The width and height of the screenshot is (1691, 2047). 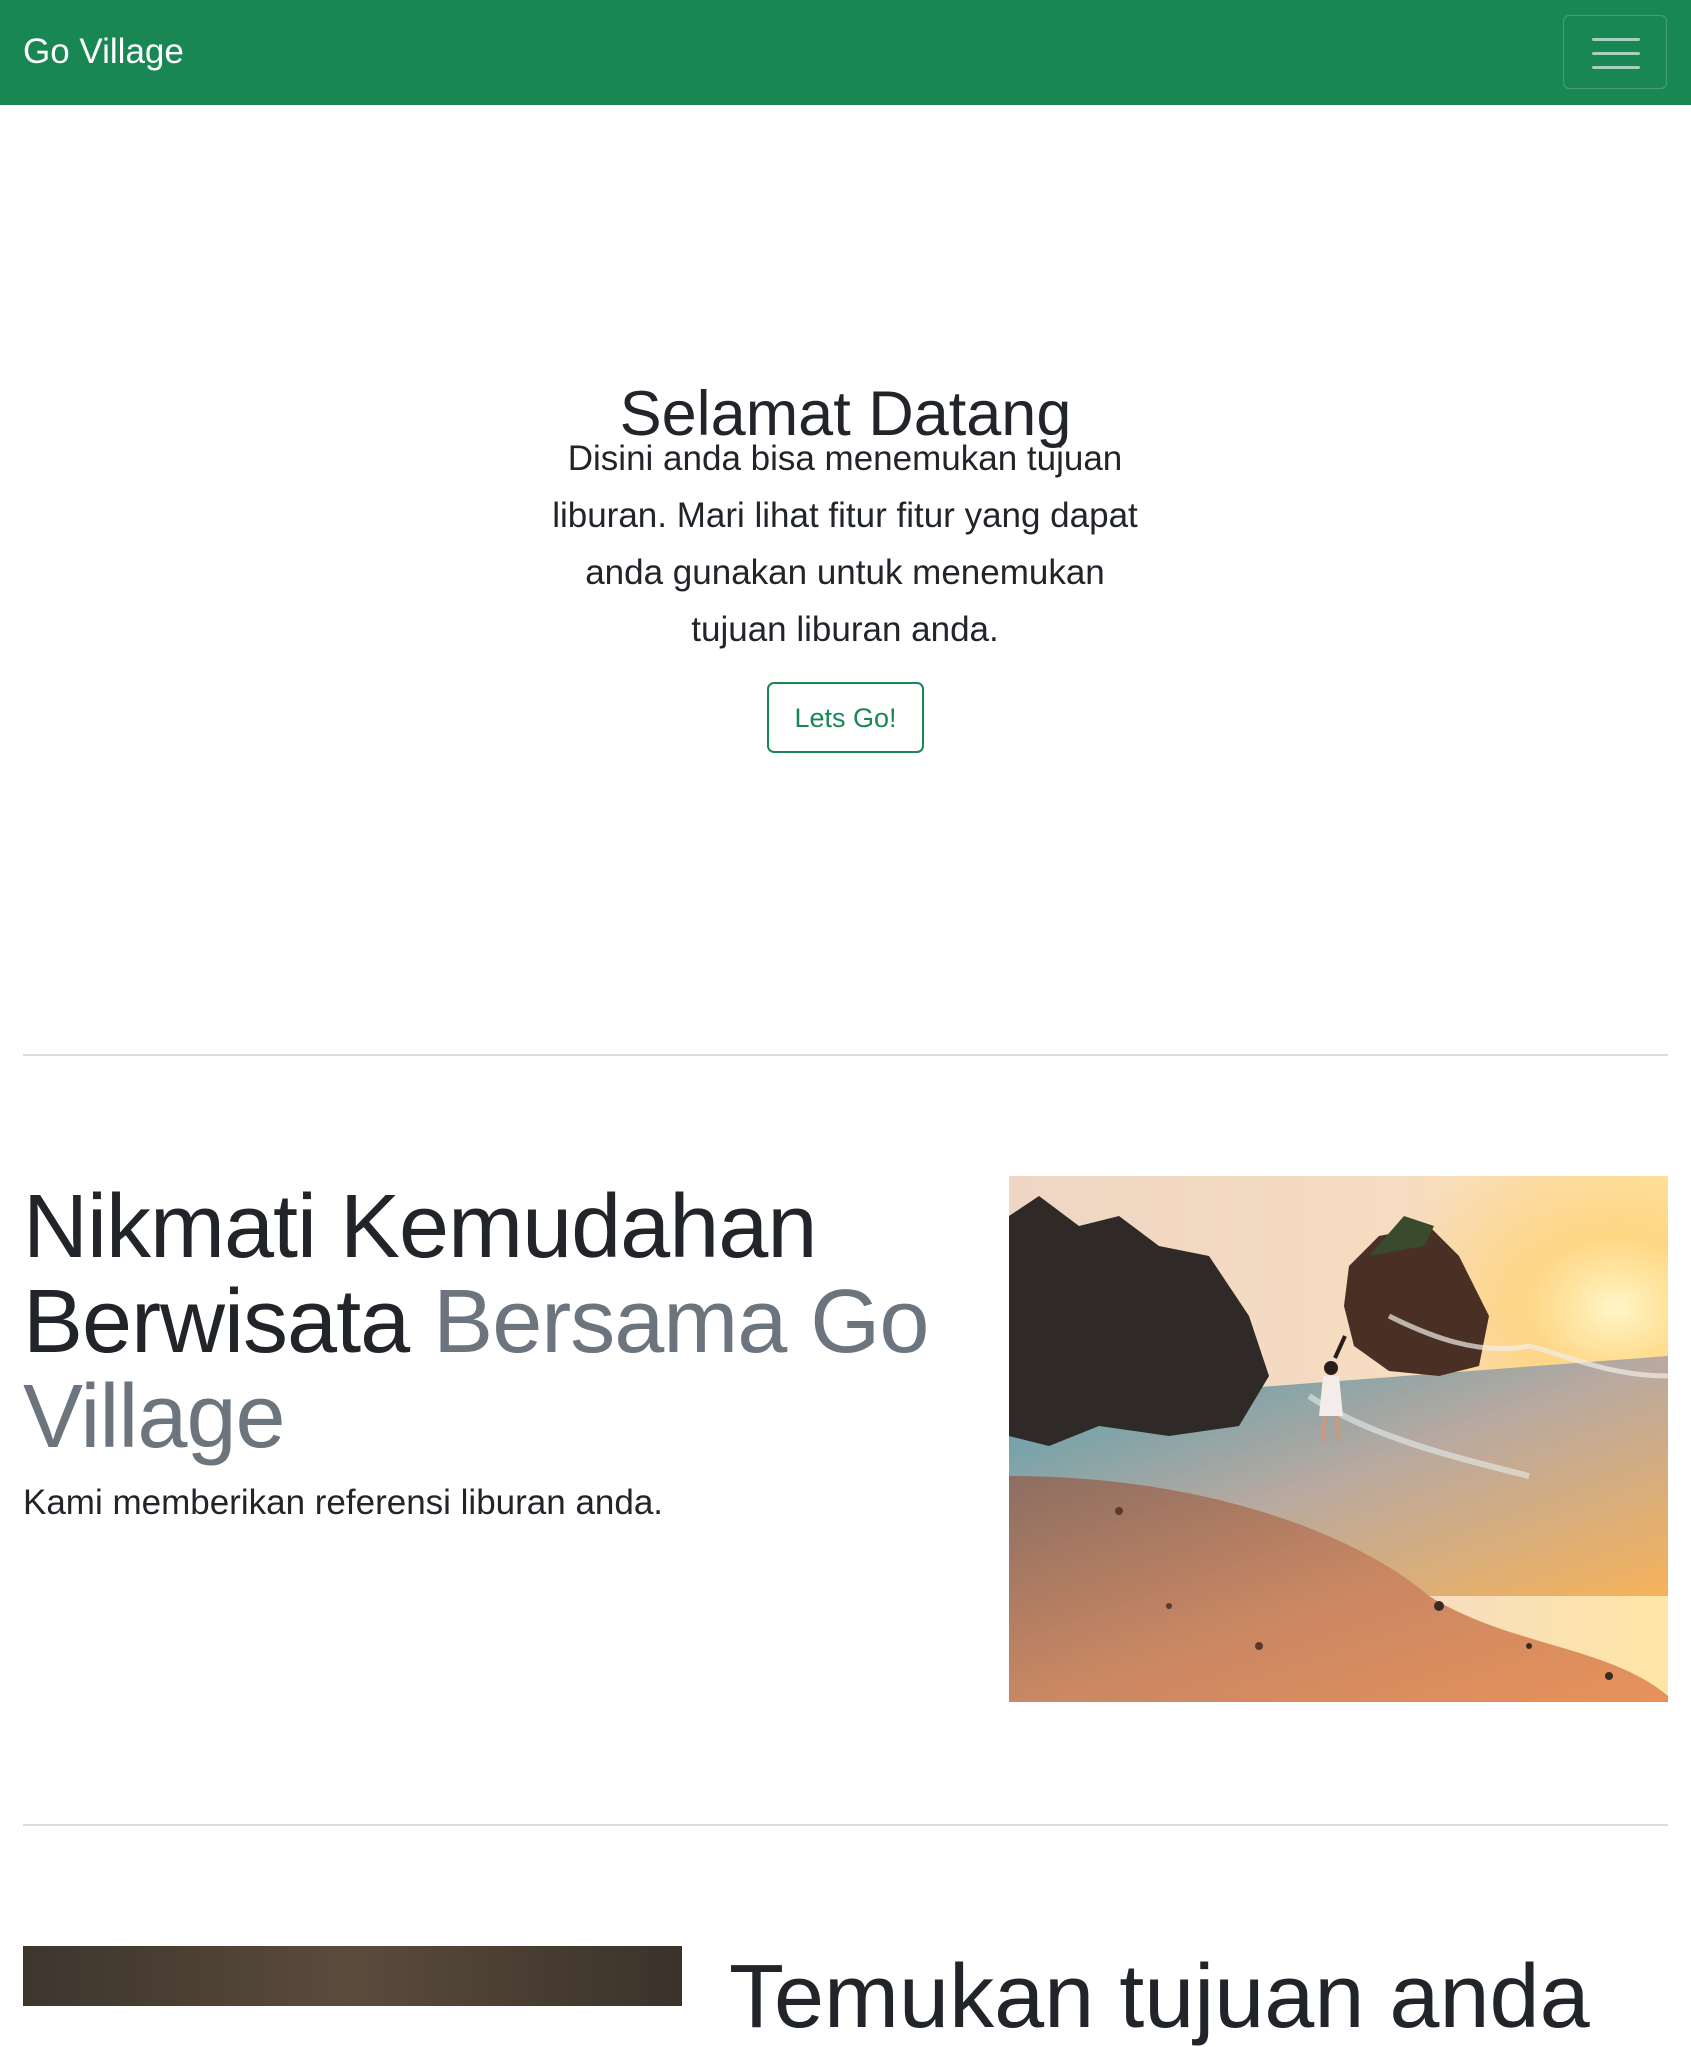 What do you see at coordinates (845, 52) in the screenshot?
I see `navbar: Go Village` at bounding box center [845, 52].